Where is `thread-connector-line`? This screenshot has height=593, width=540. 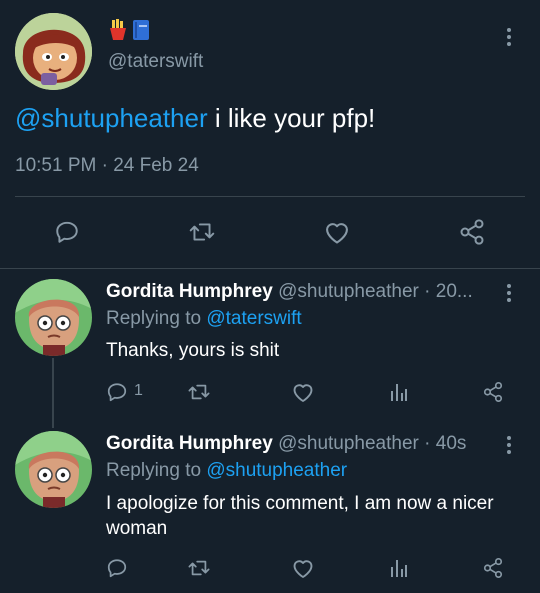 thread-connector-line is located at coordinates (53, 393).